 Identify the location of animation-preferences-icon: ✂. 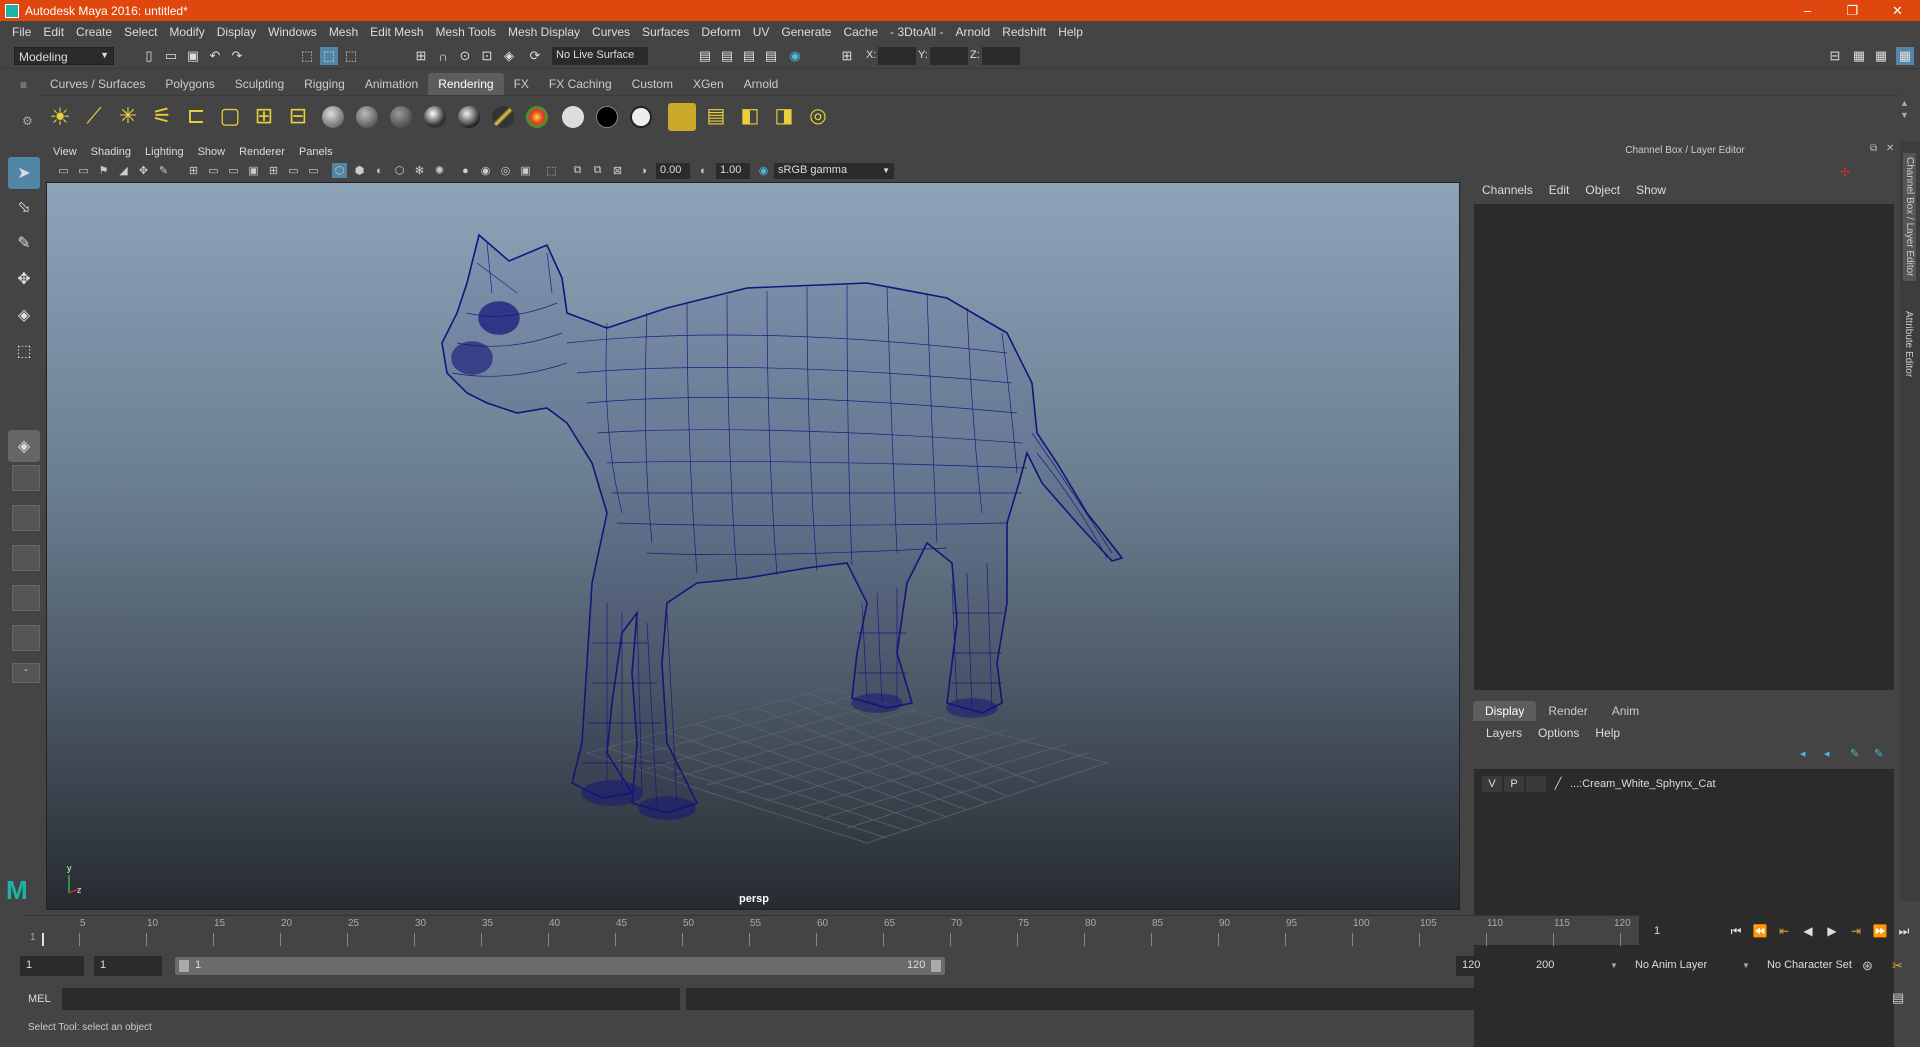
(1897, 966).